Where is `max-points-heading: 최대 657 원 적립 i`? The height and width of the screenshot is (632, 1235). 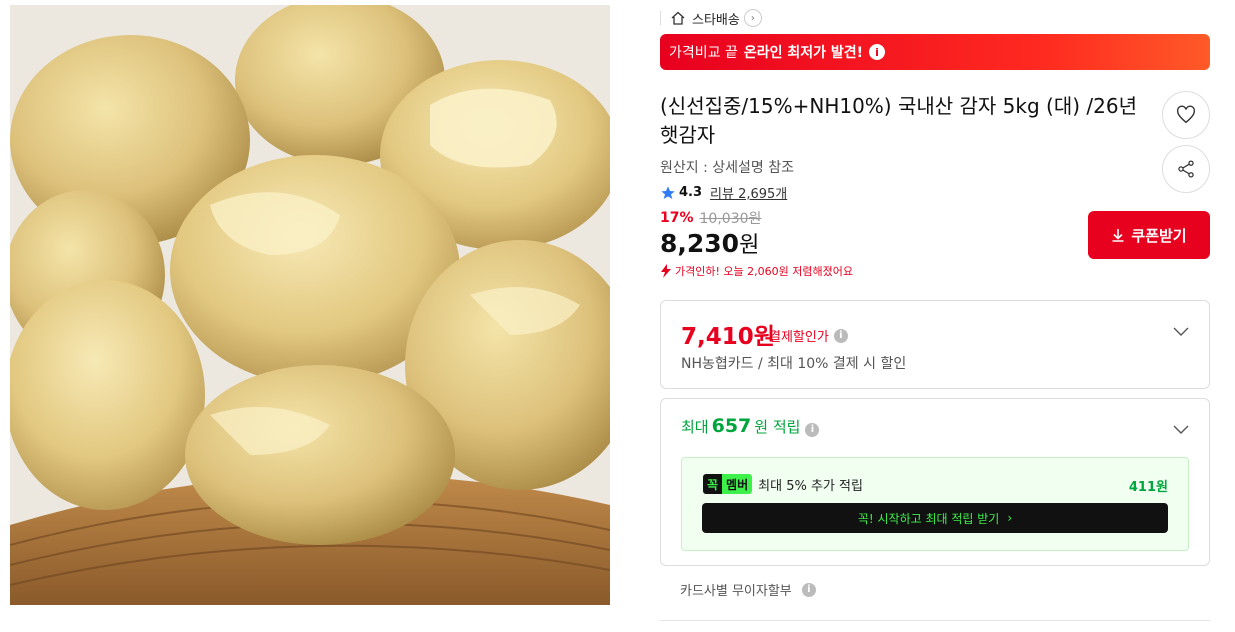
max-points-heading: 최대 657 원 적립 i is located at coordinates (750, 426).